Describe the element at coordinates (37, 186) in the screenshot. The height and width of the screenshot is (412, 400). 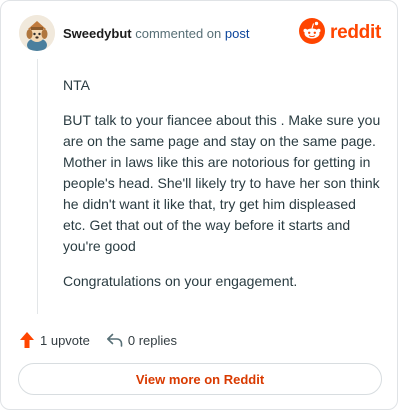
I see `thread-line` at that location.